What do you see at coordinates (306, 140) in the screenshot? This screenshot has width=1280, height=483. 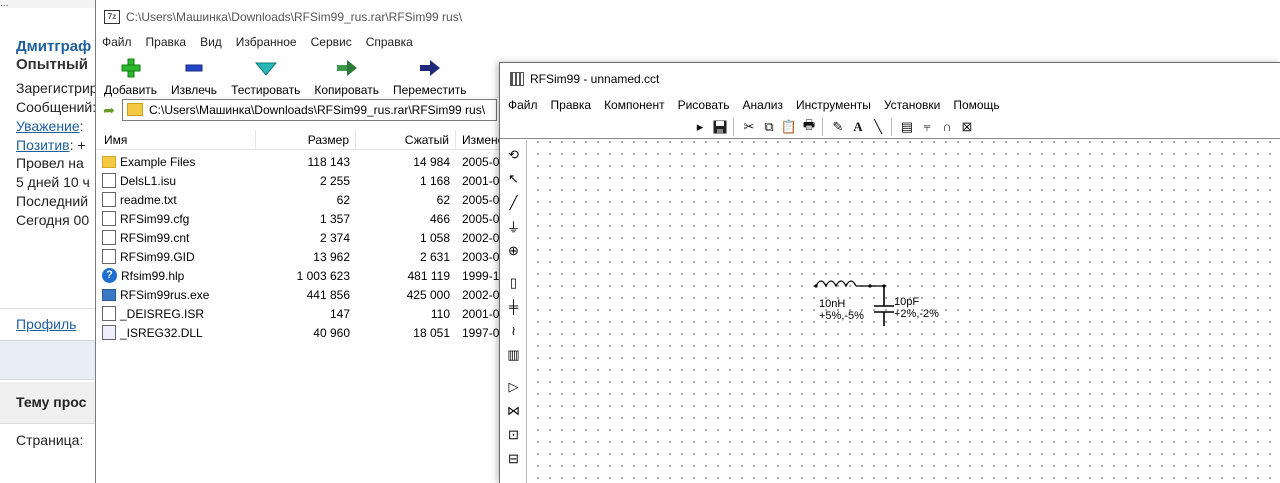 I see `column-size: Размер` at bounding box center [306, 140].